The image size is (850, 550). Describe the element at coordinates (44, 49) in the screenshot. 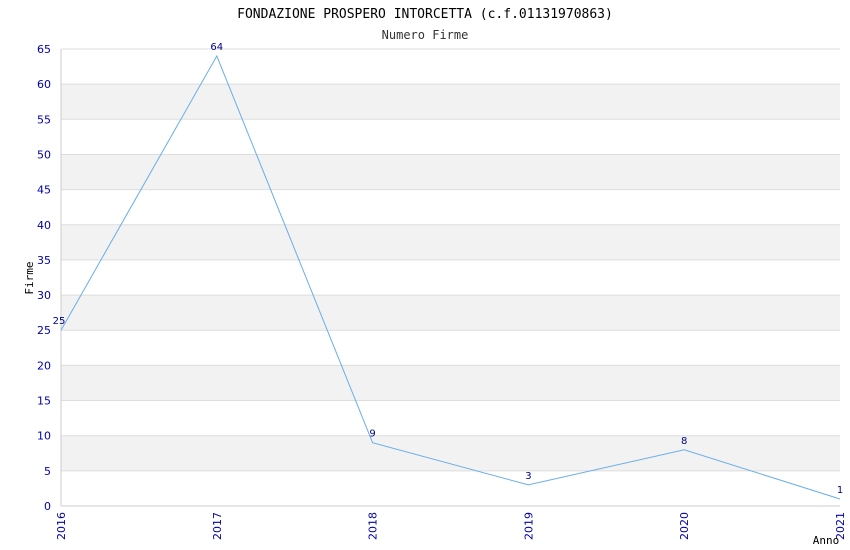

I see `y-tick-label: 65` at that location.